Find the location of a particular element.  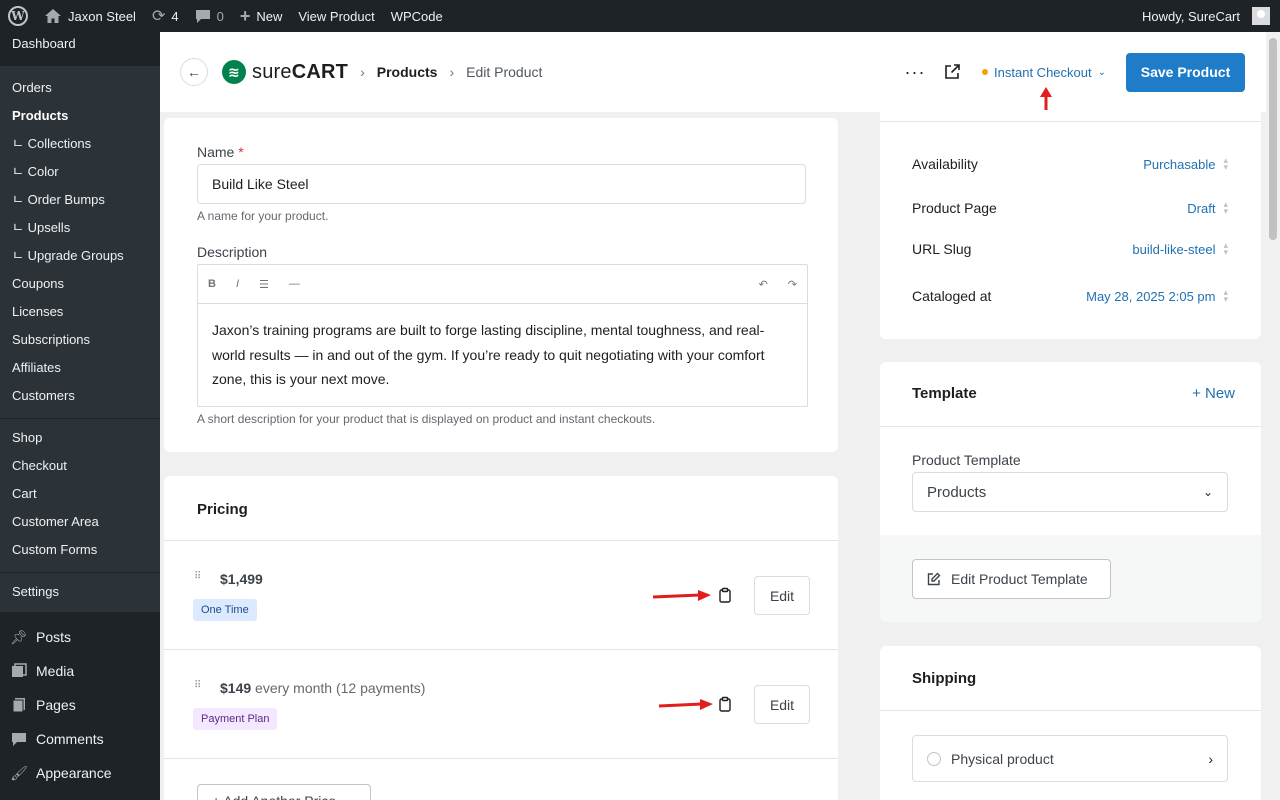

view-product-link: View Product is located at coordinates (336, 16).